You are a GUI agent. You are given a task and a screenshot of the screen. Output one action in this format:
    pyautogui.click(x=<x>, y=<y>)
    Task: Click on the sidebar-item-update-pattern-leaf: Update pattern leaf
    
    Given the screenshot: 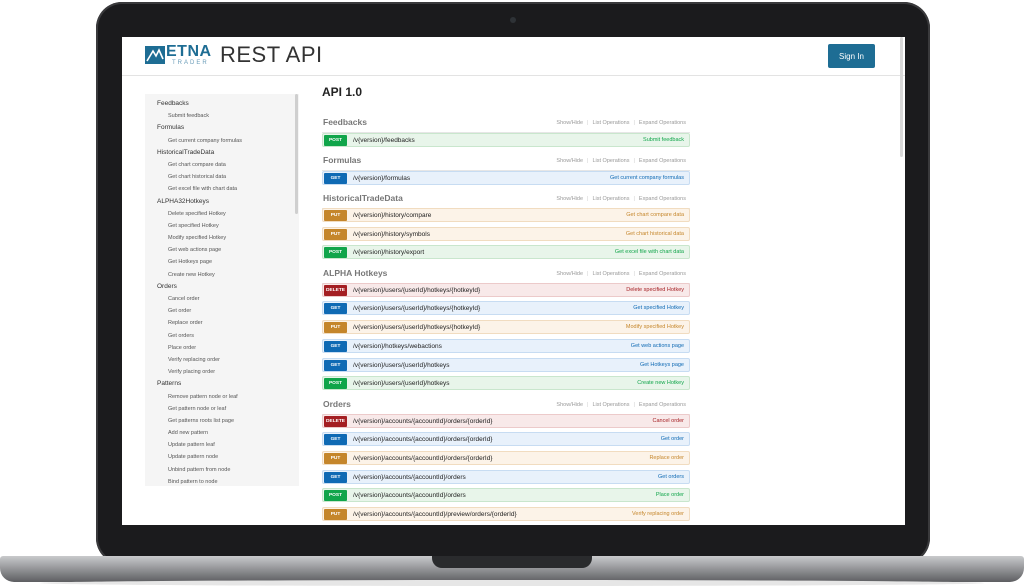 What is the action you would take?
    pyautogui.click(x=222, y=445)
    